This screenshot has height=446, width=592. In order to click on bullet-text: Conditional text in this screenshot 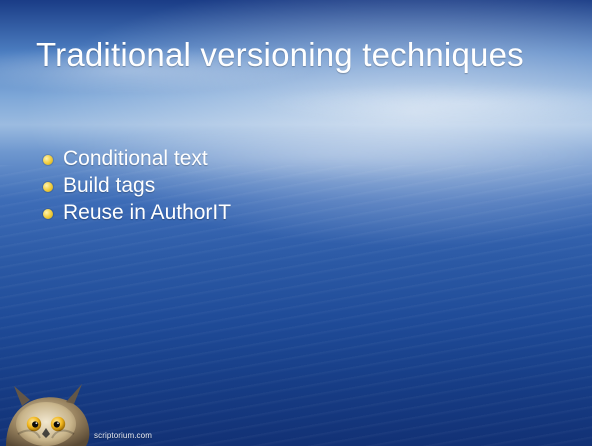, I will do `click(135, 158)`.